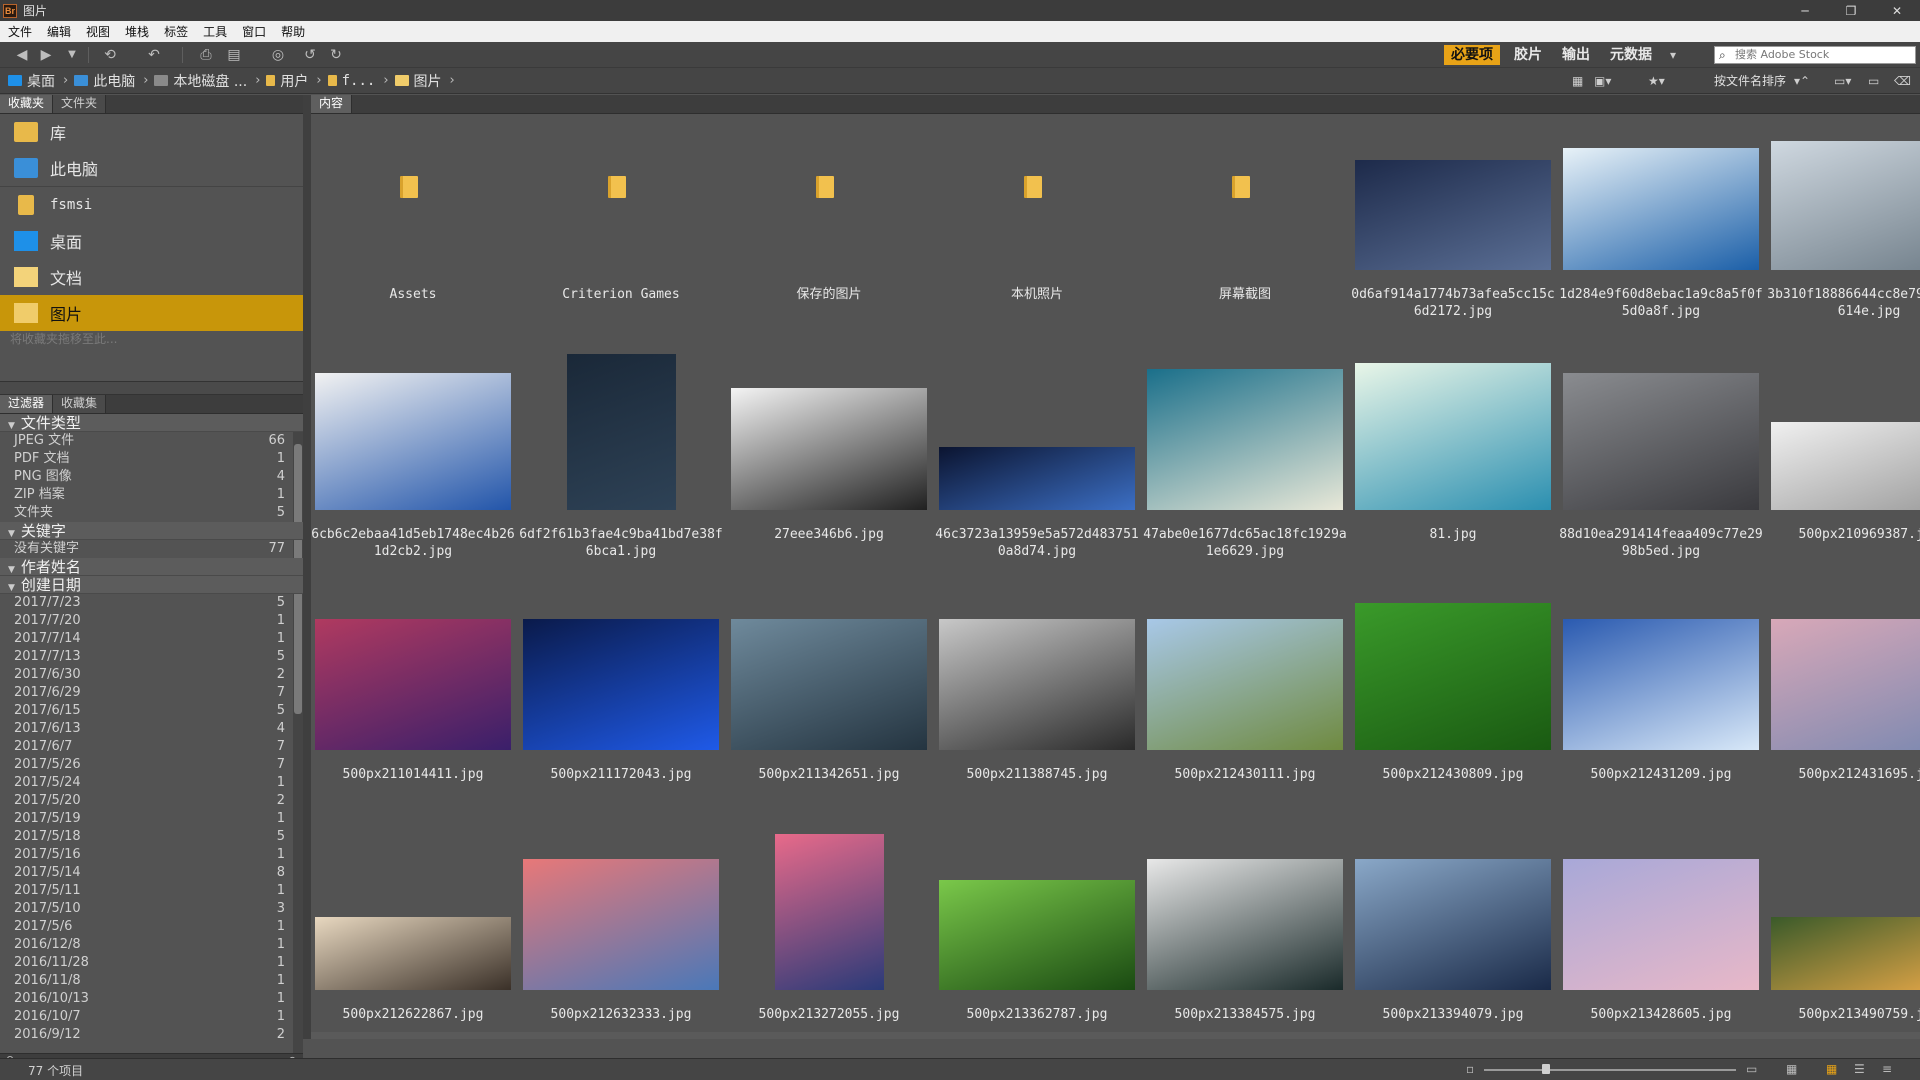 The height and width of the screenshot is (1080, 1920). Describe the element at coordinates (1873, 81) in the screenshot. I see `new-folder-icon: ▭` at that location.